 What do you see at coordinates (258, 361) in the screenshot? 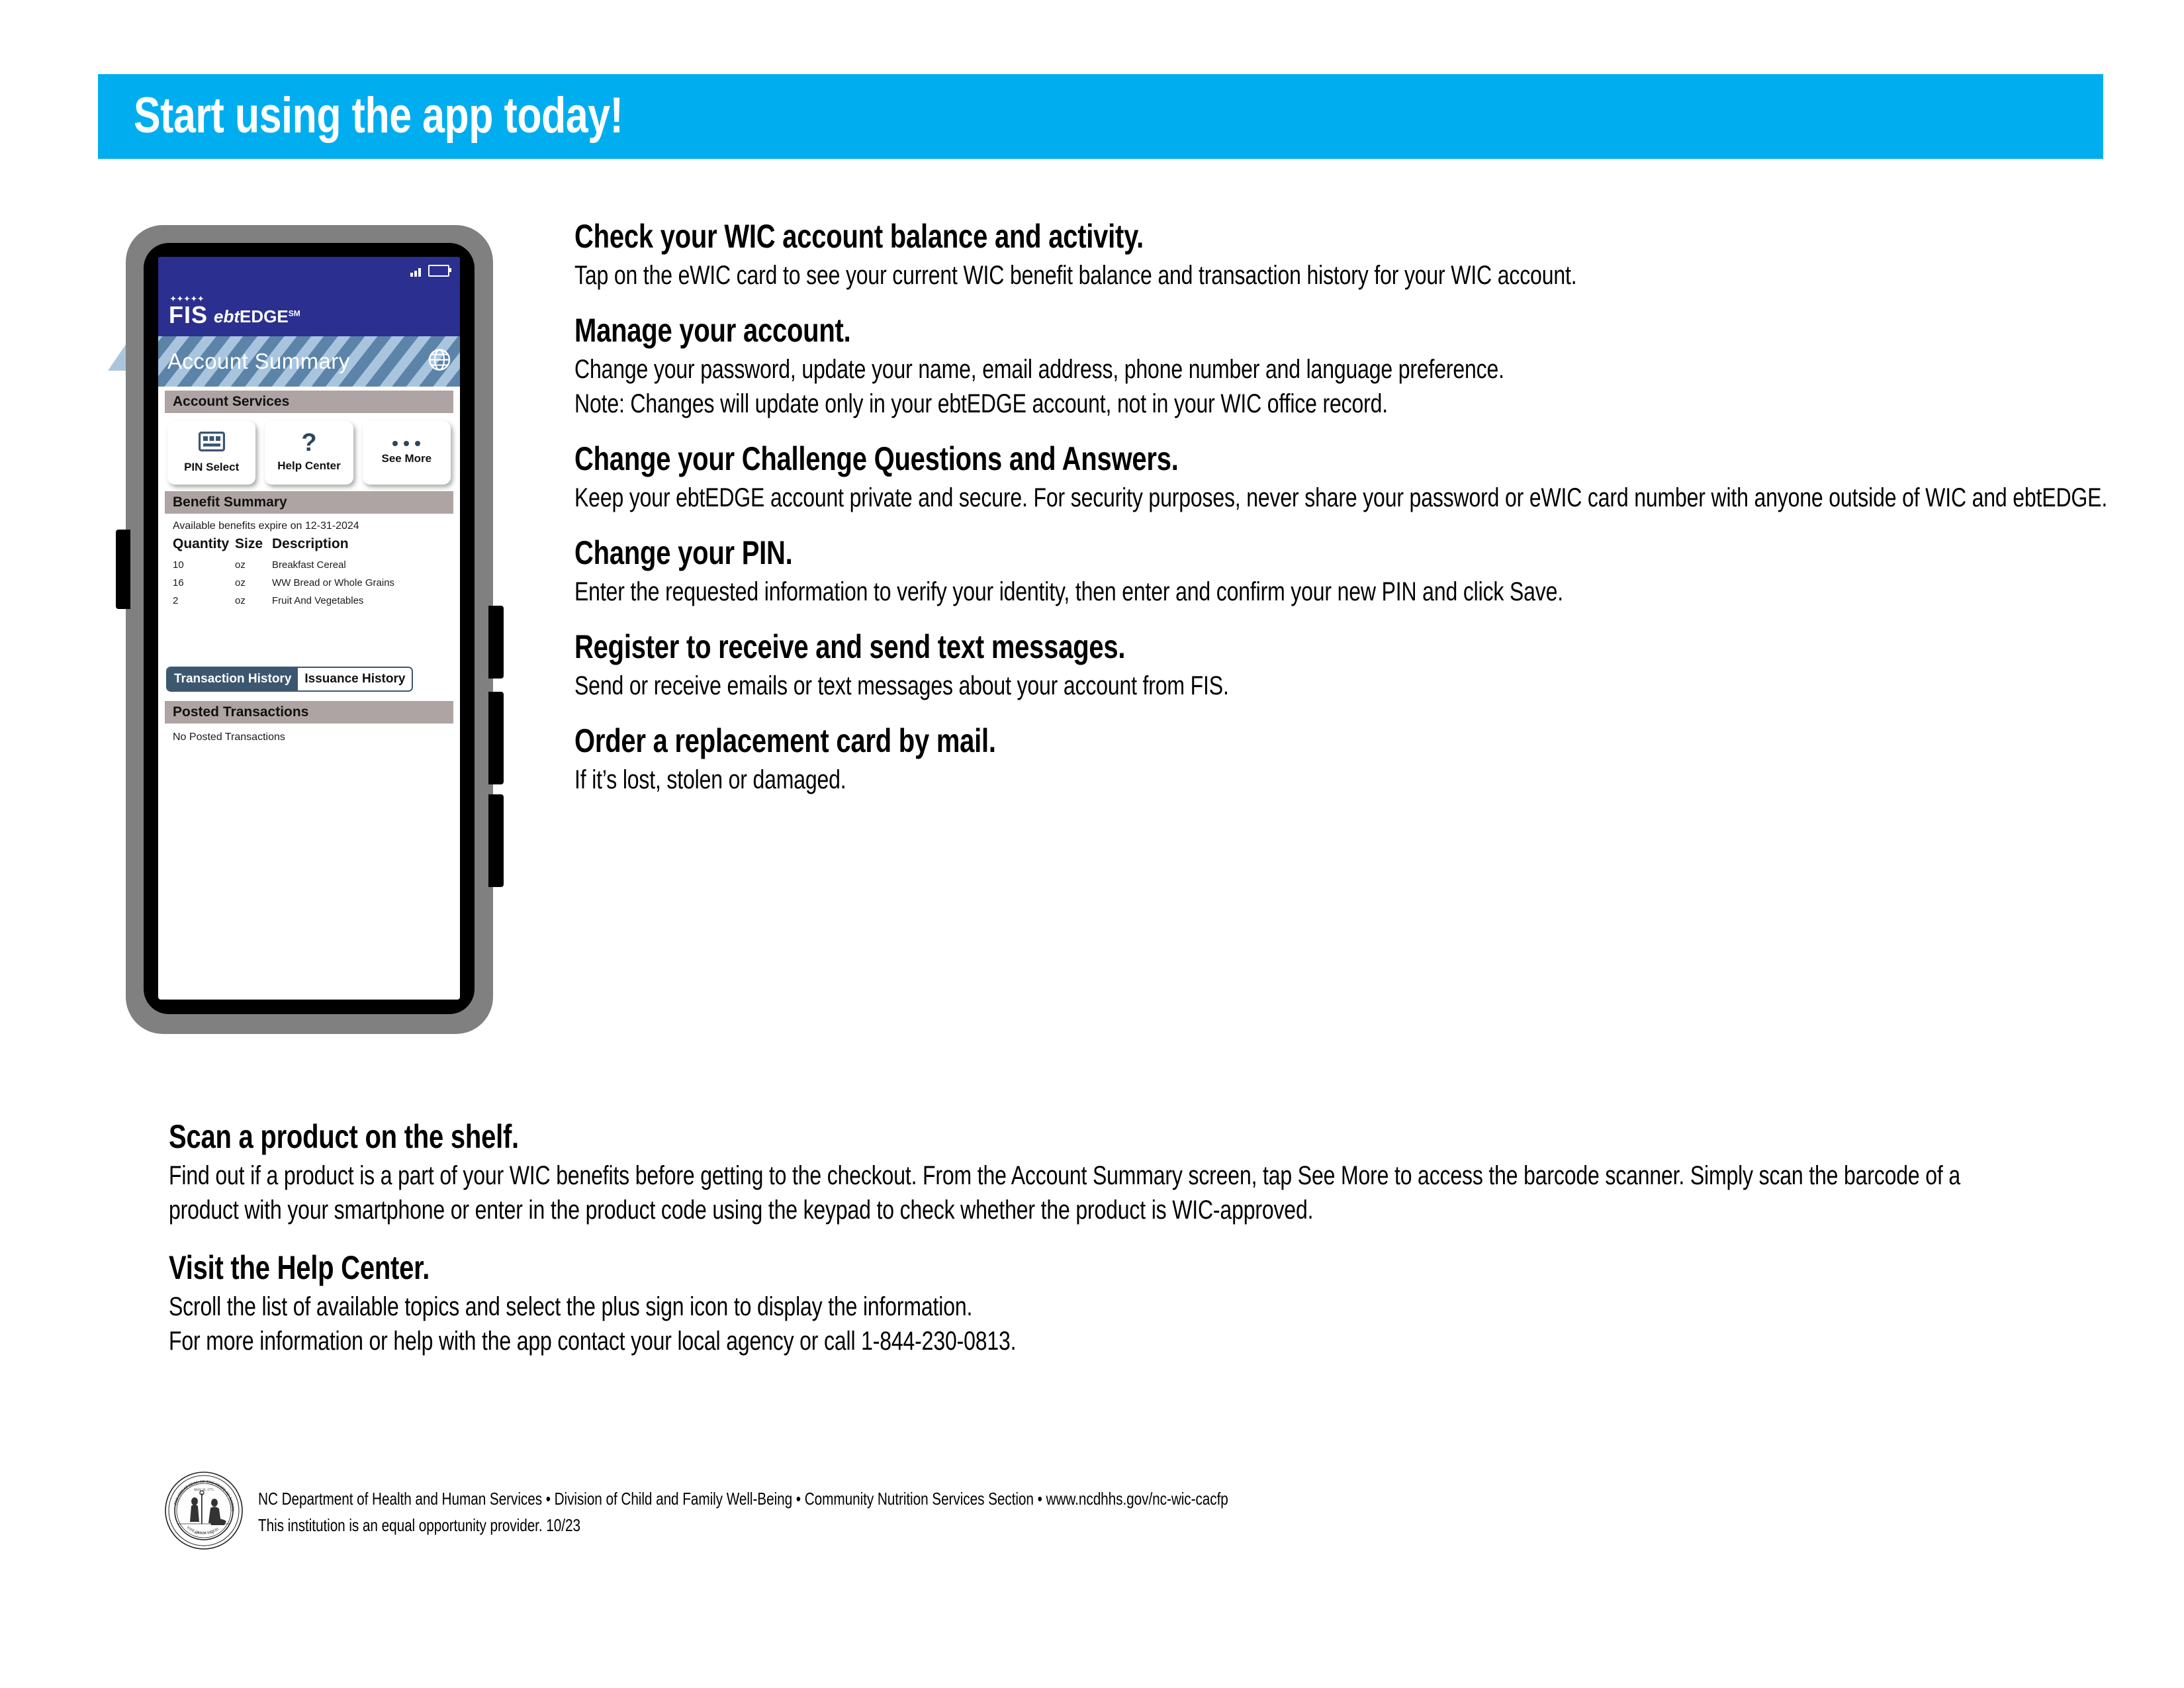
I see `screen-title: Account Summary` at bounding box center [258, 361].